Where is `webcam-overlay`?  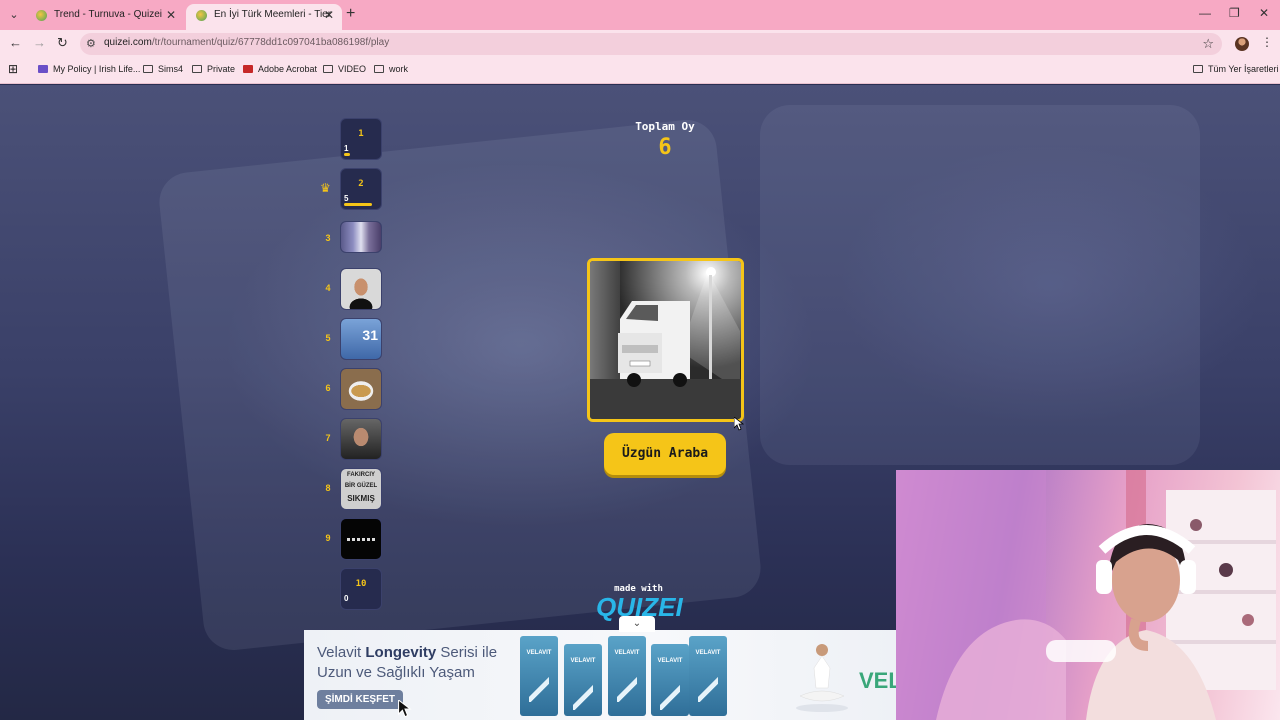 webcam-overlay is located at coordinates (1088, 595).